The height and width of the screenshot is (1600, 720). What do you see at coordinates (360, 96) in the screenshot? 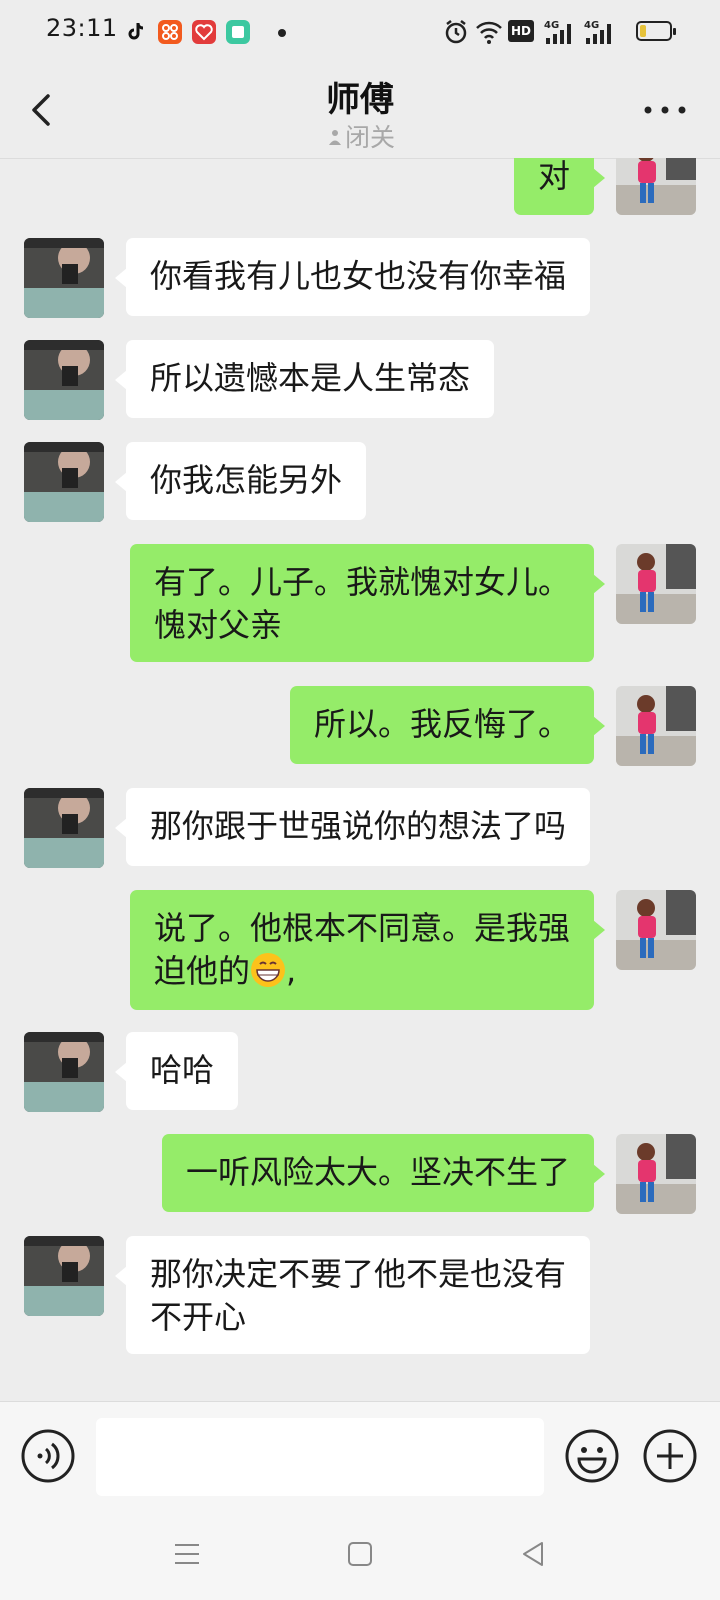
I see `page-title: 师傅` at bounding box center [360, 96].